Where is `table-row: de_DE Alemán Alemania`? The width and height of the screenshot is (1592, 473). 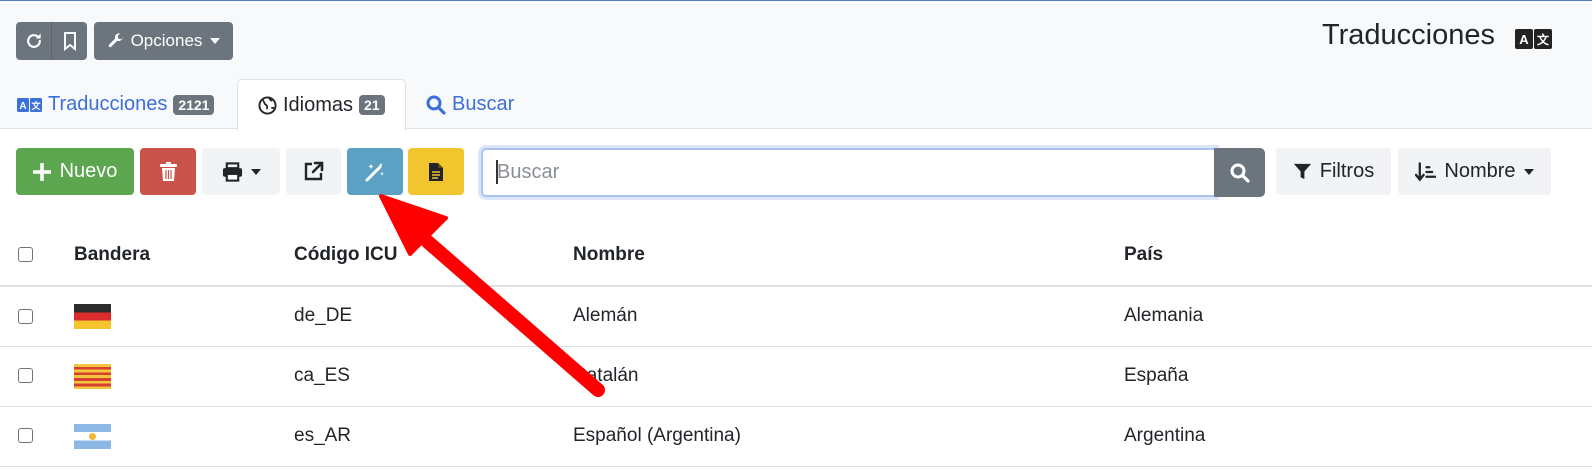
table-row: de_DE Alemán Alemania is located at coordinates (796, 316).